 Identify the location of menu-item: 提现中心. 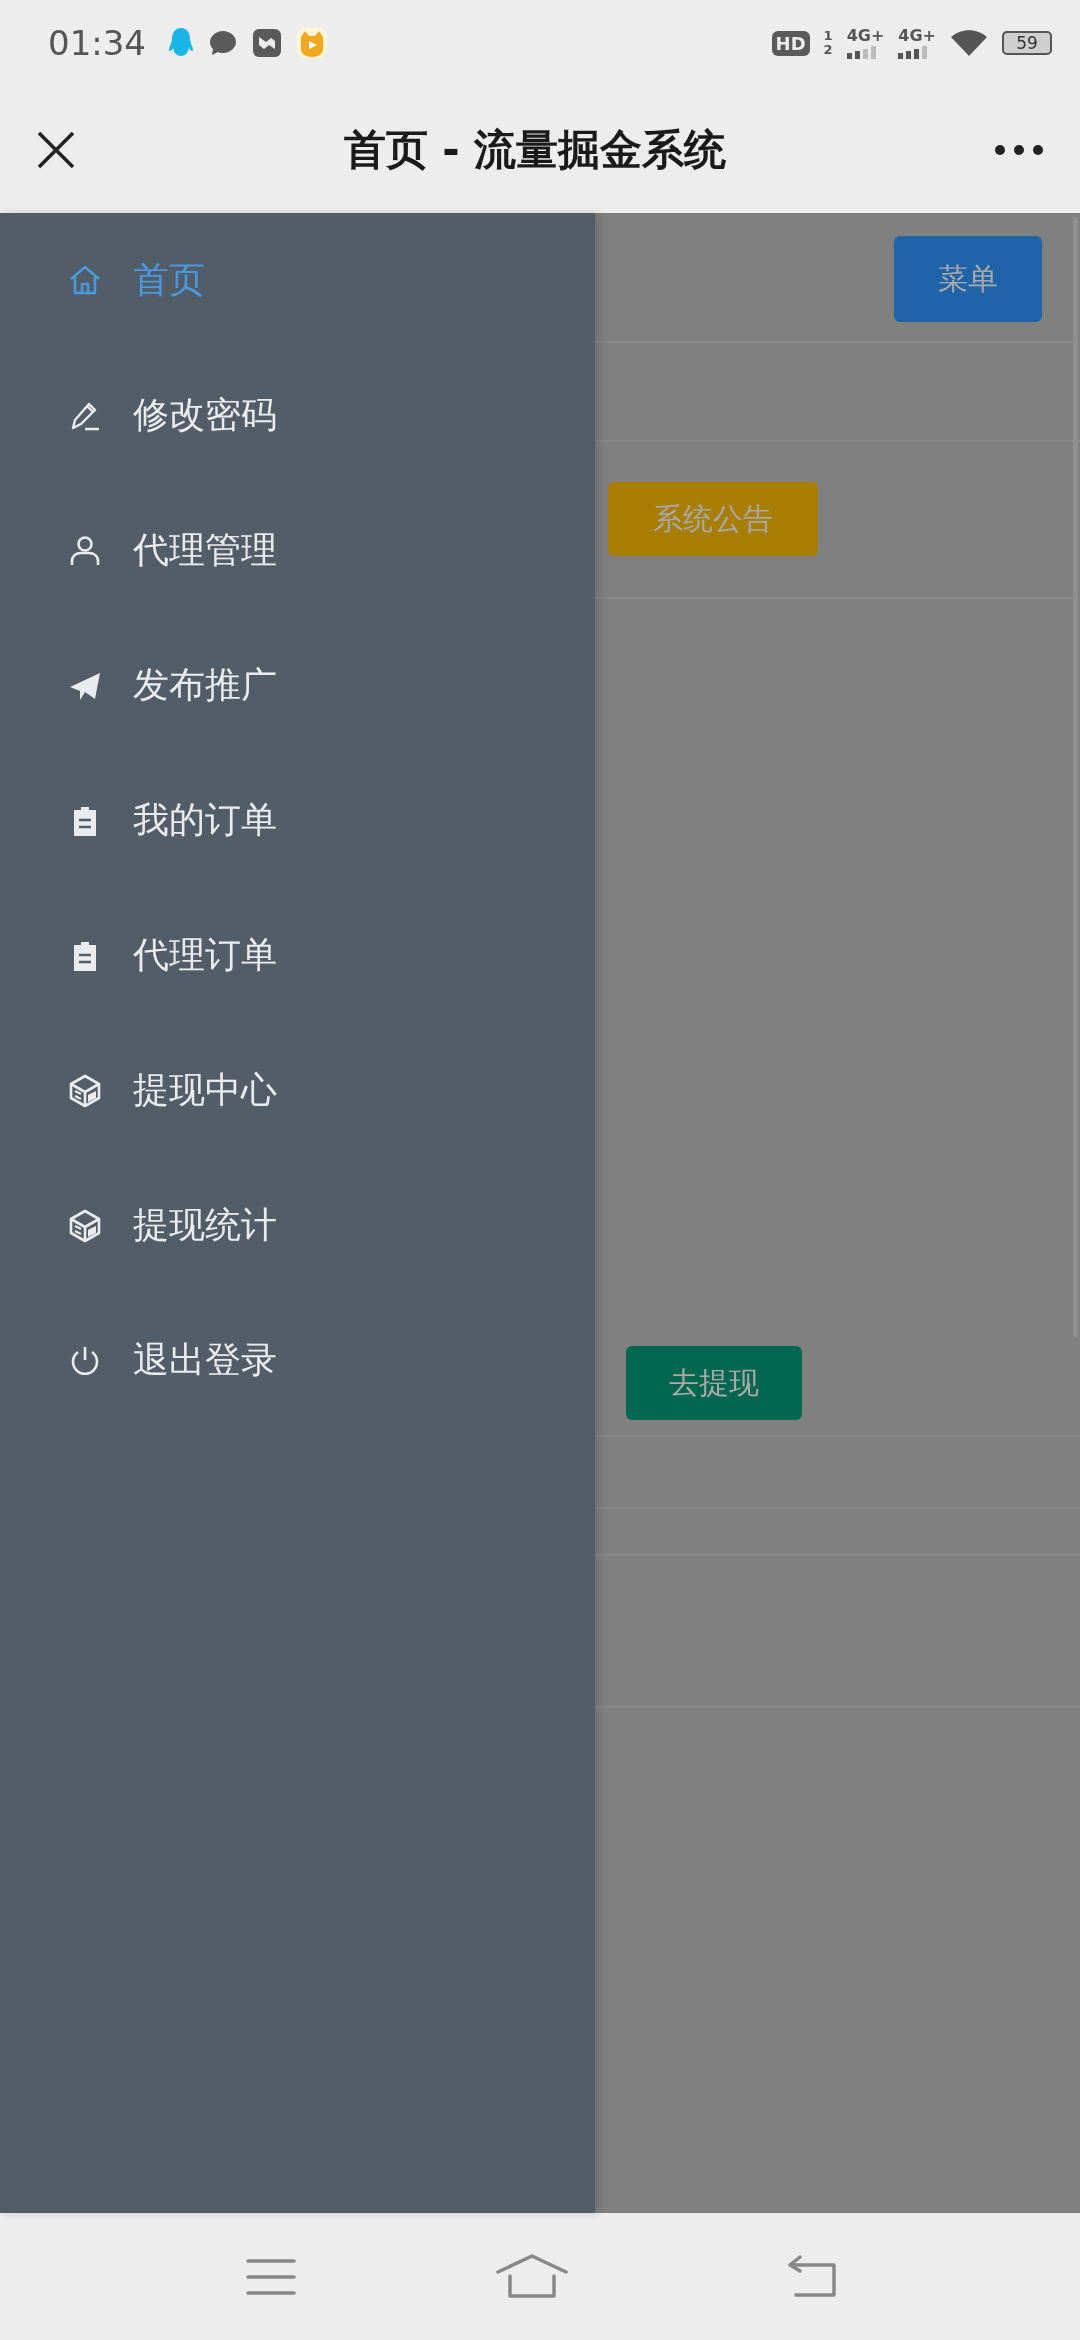
(297, 1090).